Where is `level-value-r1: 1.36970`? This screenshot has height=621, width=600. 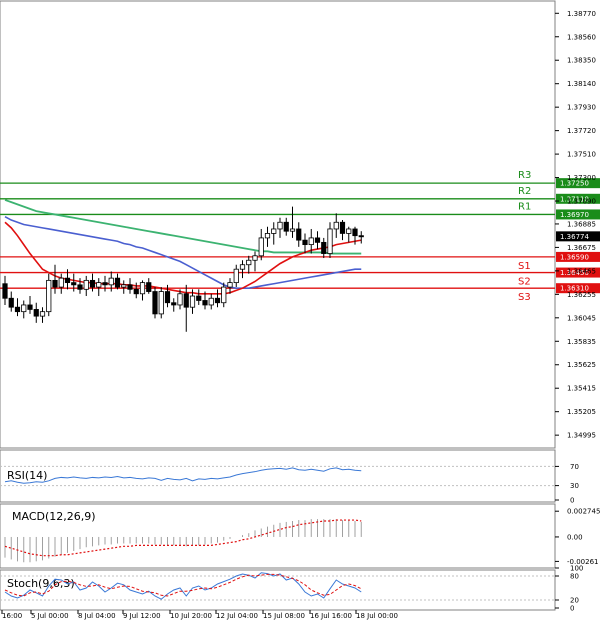
level-value-r1: 1.36970 is located at coordinates (574, 215).